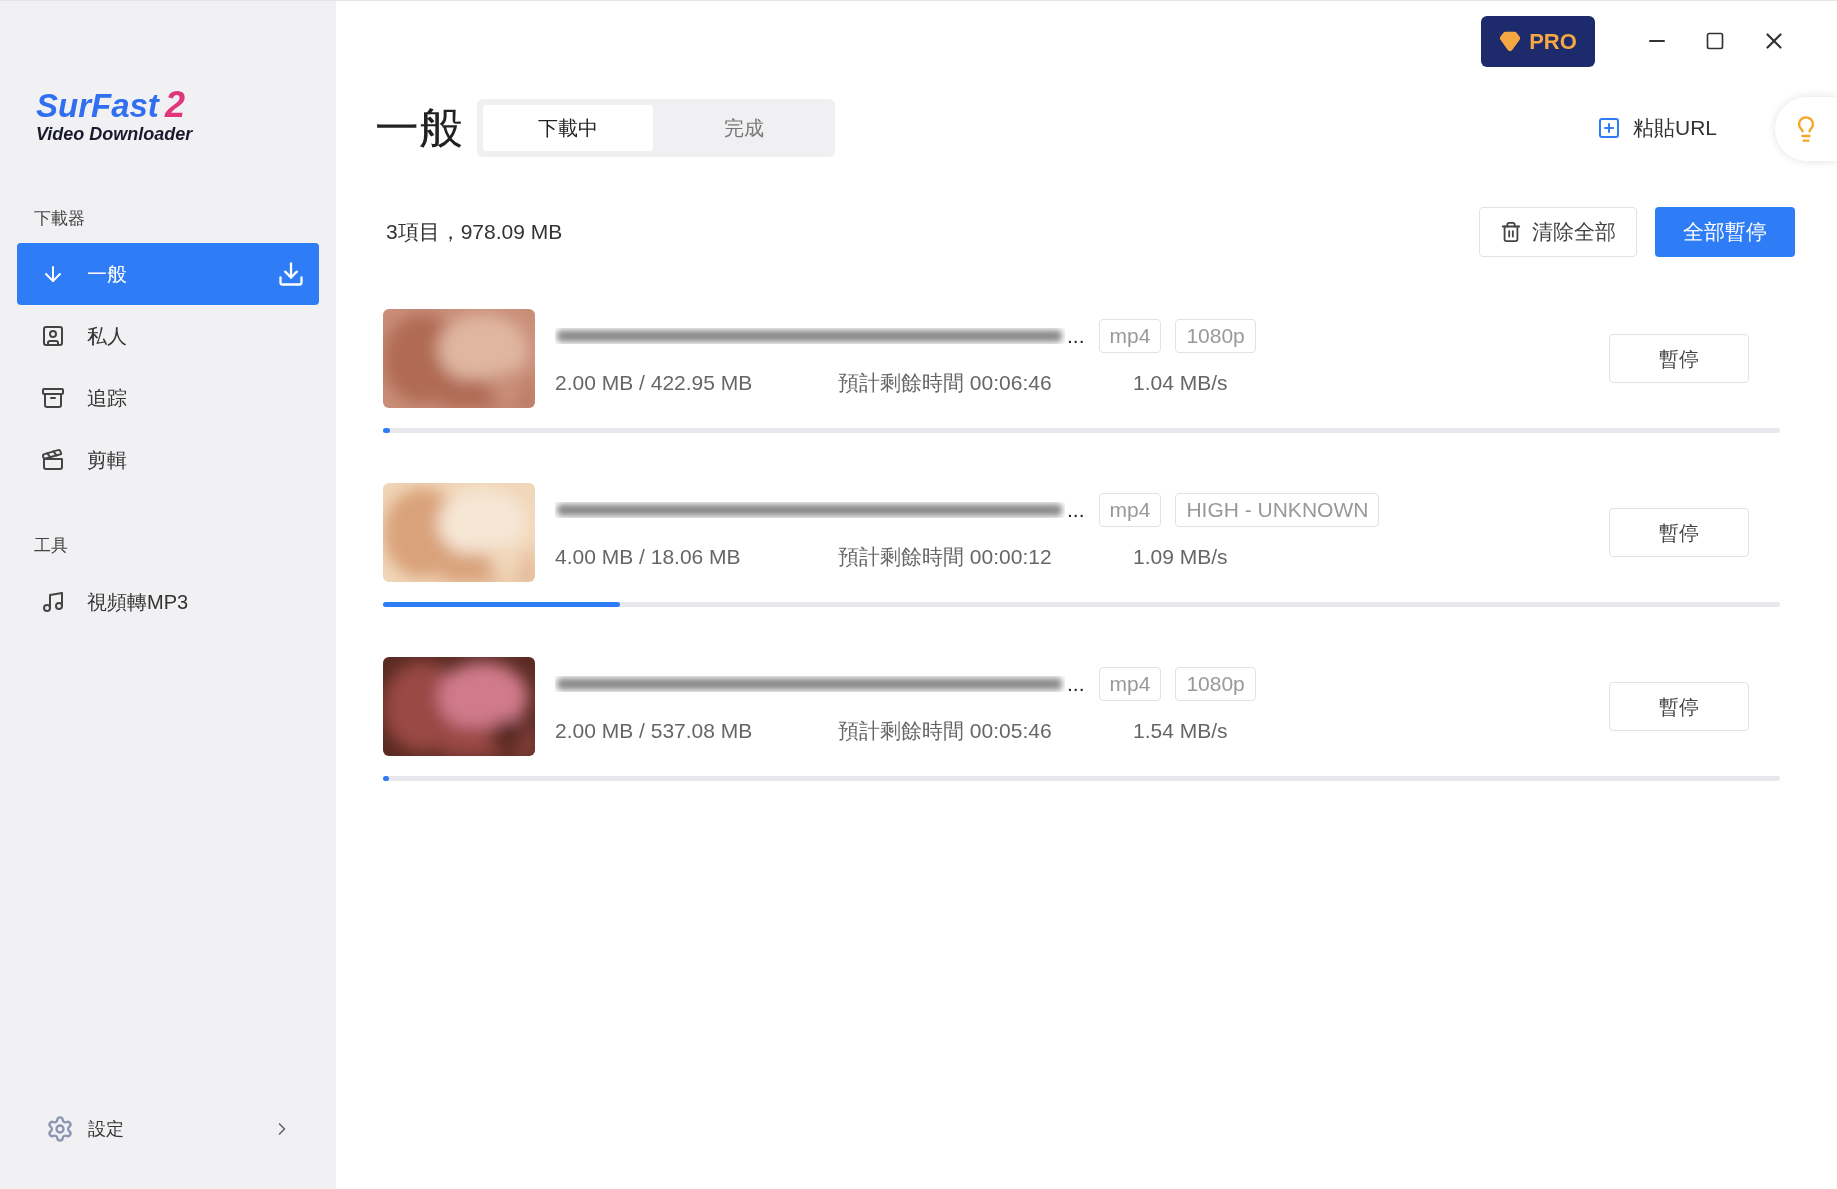 This screenshot has width=1837, height=1189. What do you see at coordinates (1511, 232) in the screenshot?
I see `trash-icon` at bounding box center [1511, 232].